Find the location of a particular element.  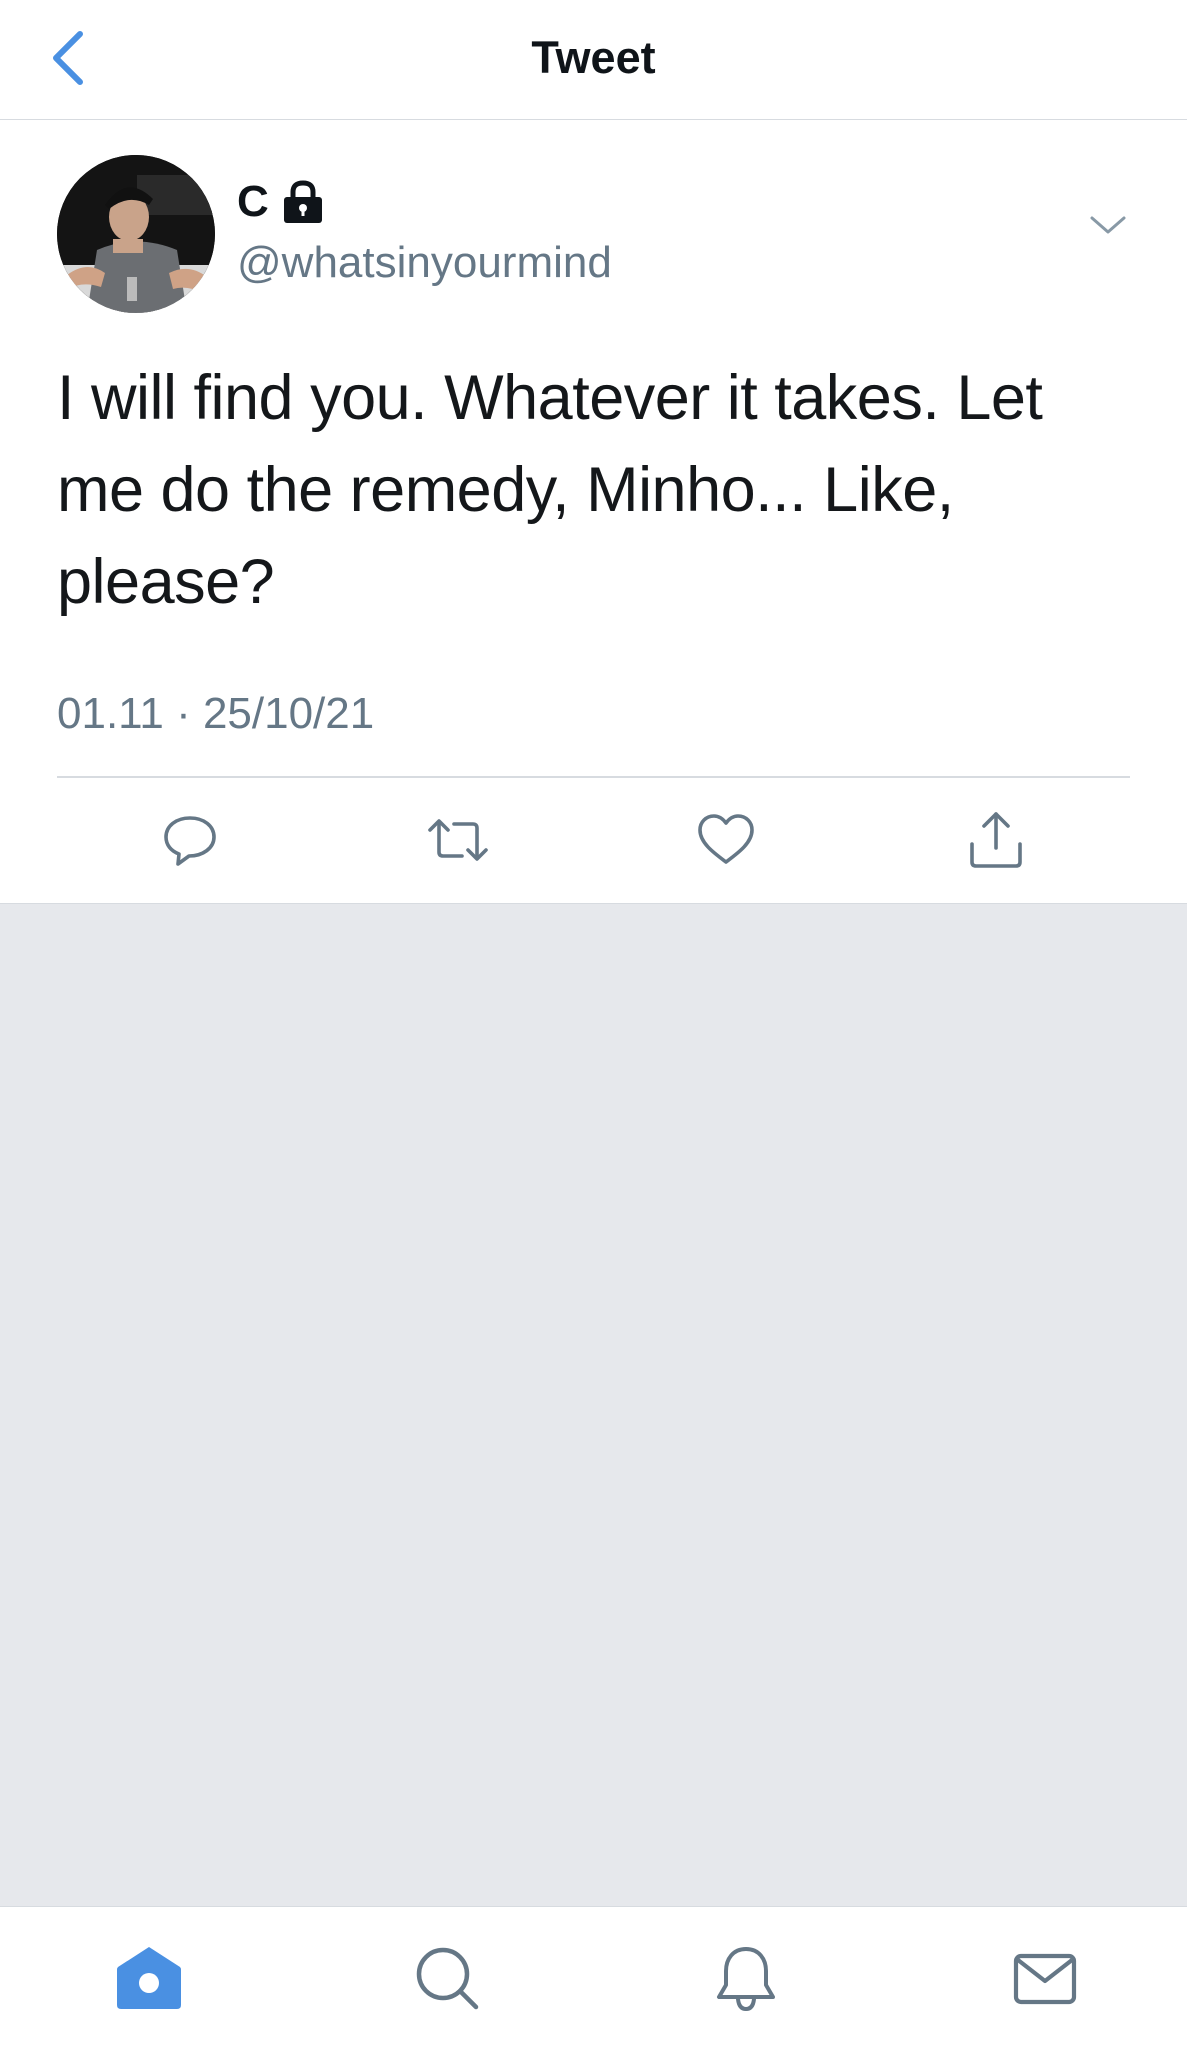

share-icon is located at coordinates (996, 840).